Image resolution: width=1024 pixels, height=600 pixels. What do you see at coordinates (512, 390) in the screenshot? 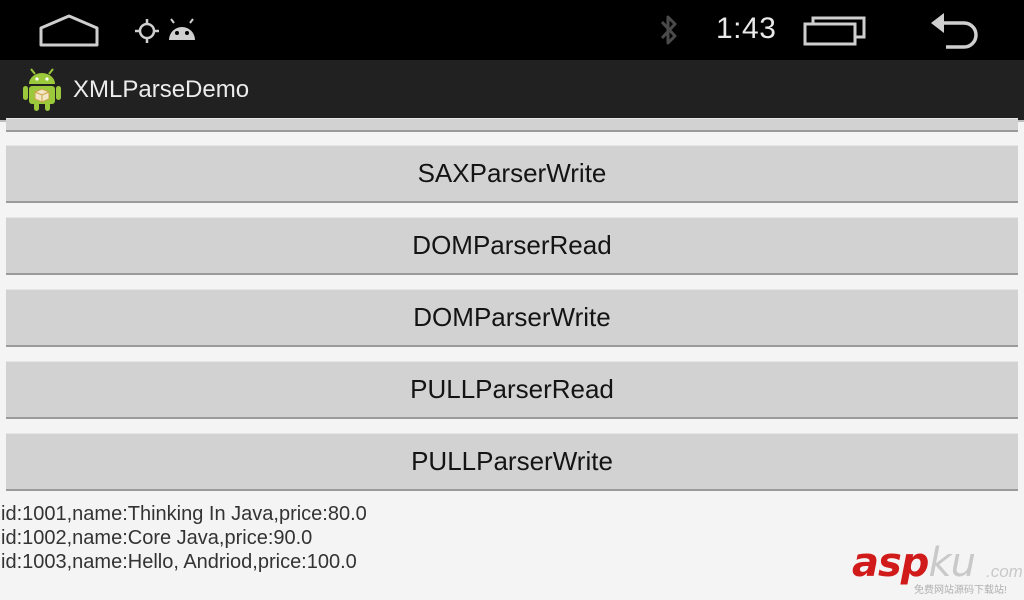
I see `pull-parser-read-button: PULLParserRead` at bounding box center [512, 390].